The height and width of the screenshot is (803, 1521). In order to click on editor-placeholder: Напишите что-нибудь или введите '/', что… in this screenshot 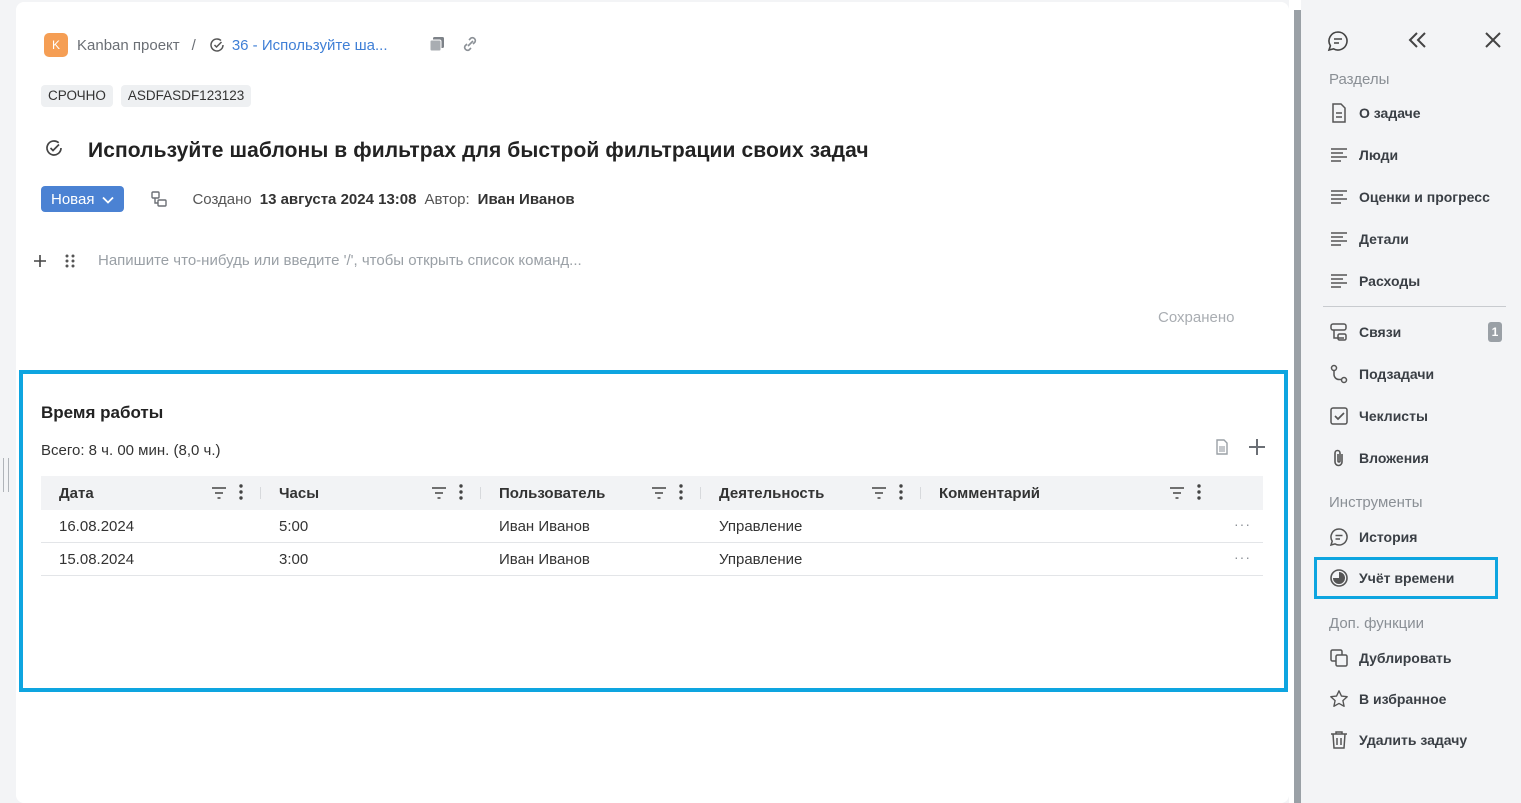, I will do `click(340, 260)`.